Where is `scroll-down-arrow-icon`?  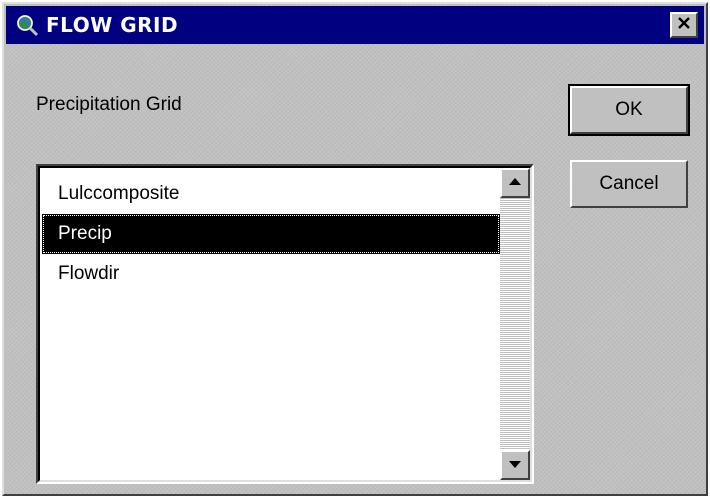 scroll-down-arrow-icon is located at coordinates (515, 465).